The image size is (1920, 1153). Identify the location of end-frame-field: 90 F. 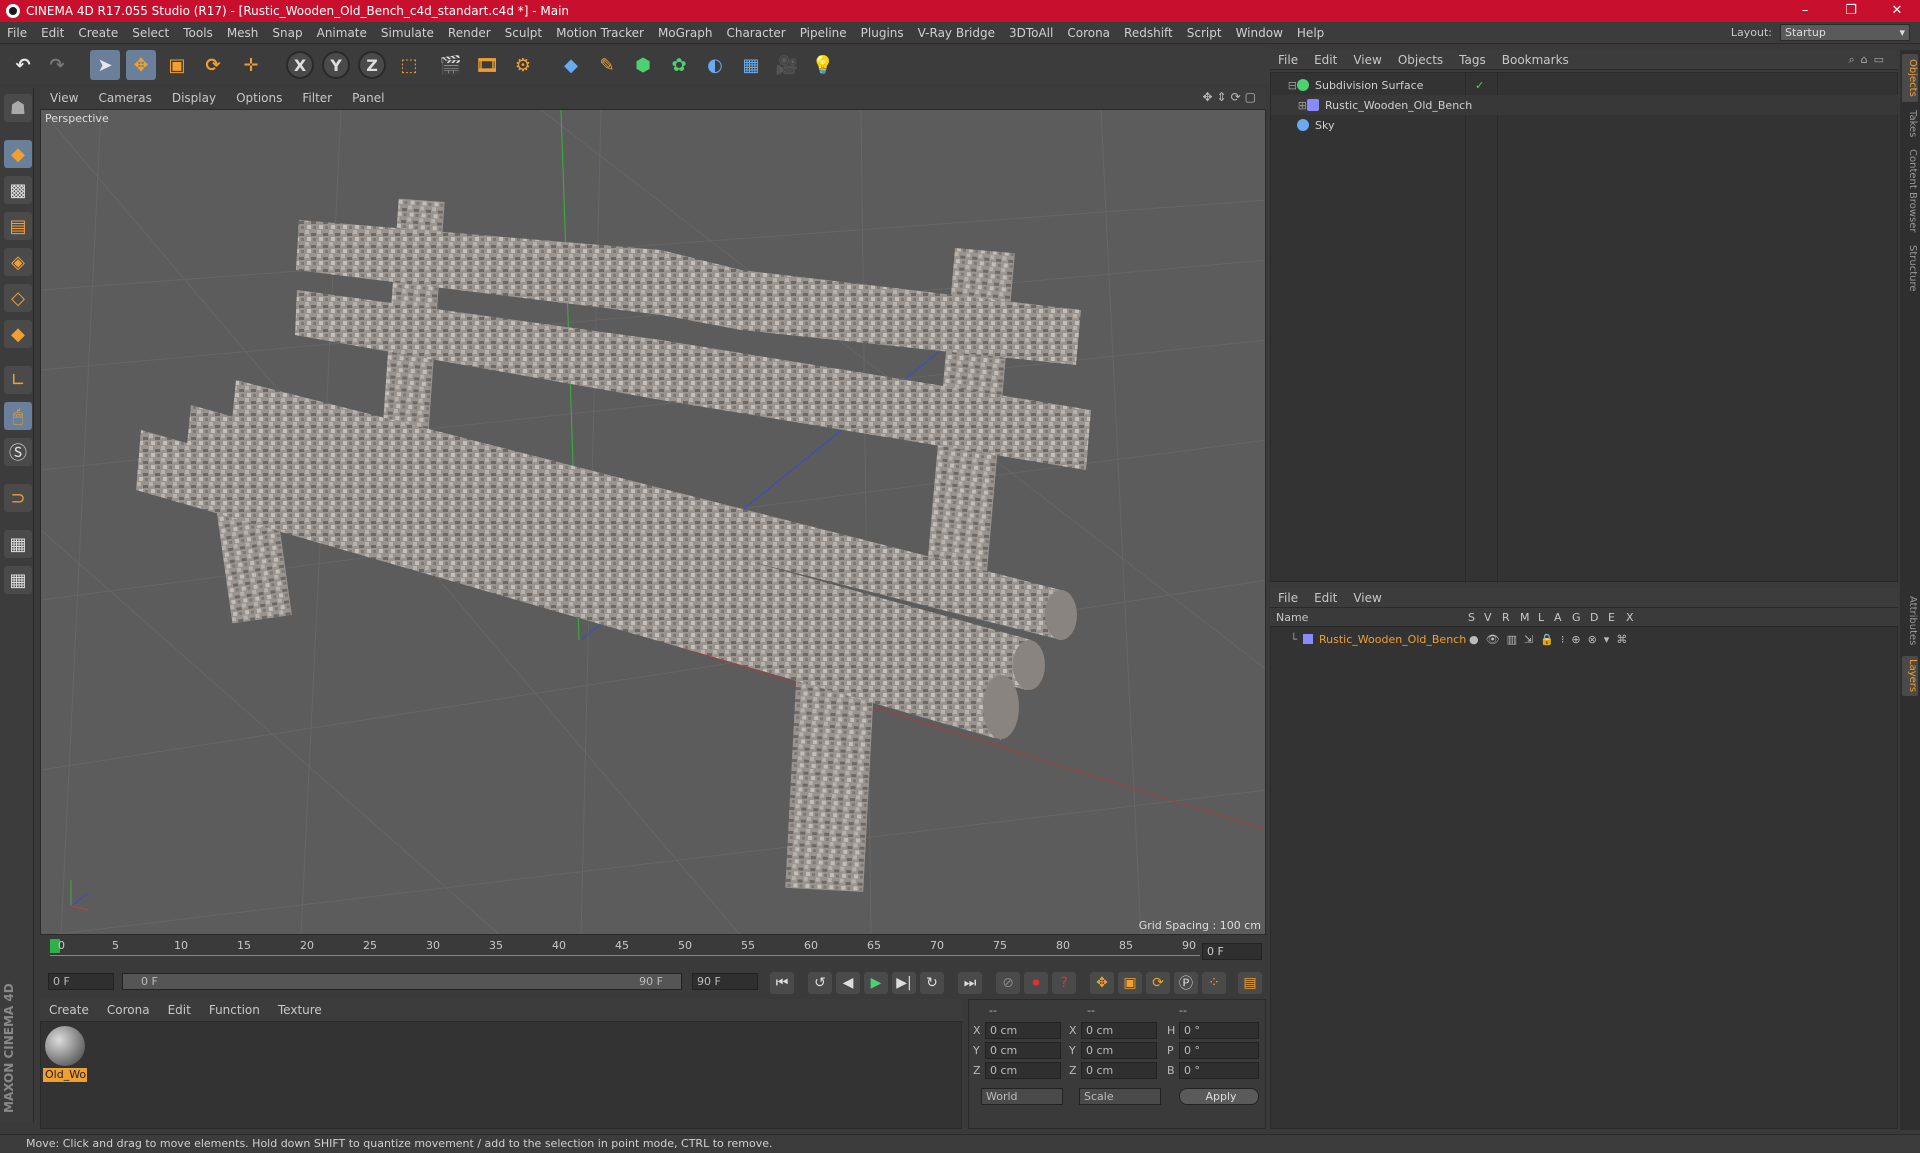
(725, 981).